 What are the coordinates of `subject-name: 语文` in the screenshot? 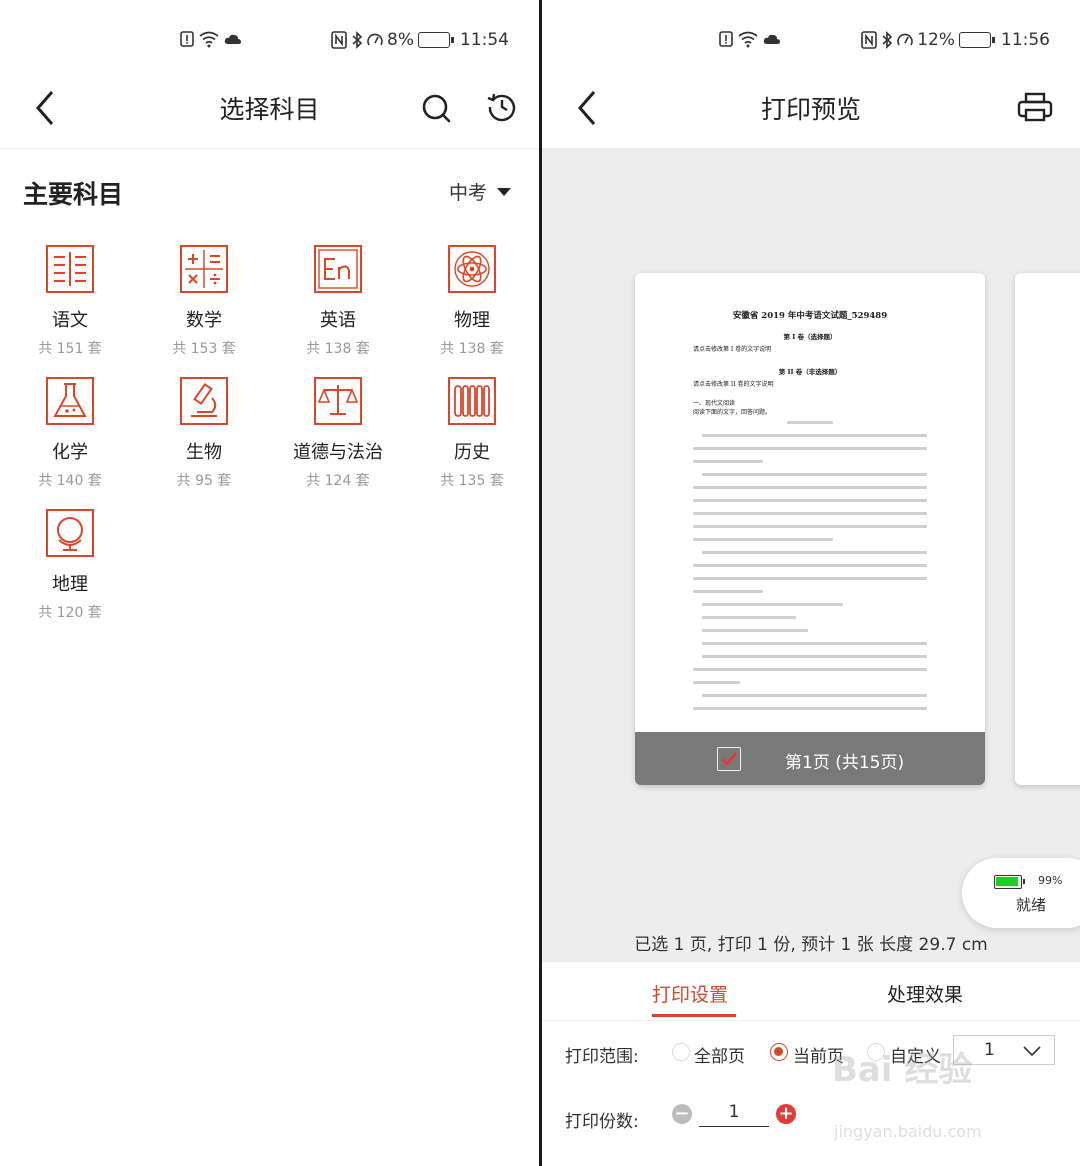 It's located at (70, 320).